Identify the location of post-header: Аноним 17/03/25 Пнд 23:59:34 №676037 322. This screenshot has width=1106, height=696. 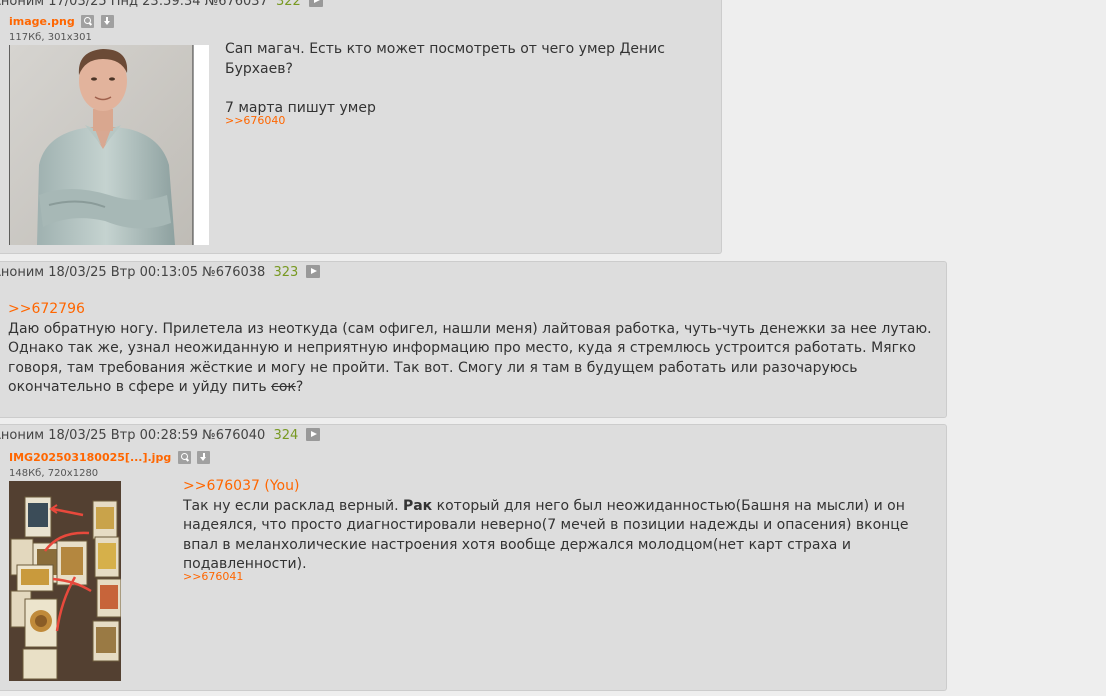
(161, 5).